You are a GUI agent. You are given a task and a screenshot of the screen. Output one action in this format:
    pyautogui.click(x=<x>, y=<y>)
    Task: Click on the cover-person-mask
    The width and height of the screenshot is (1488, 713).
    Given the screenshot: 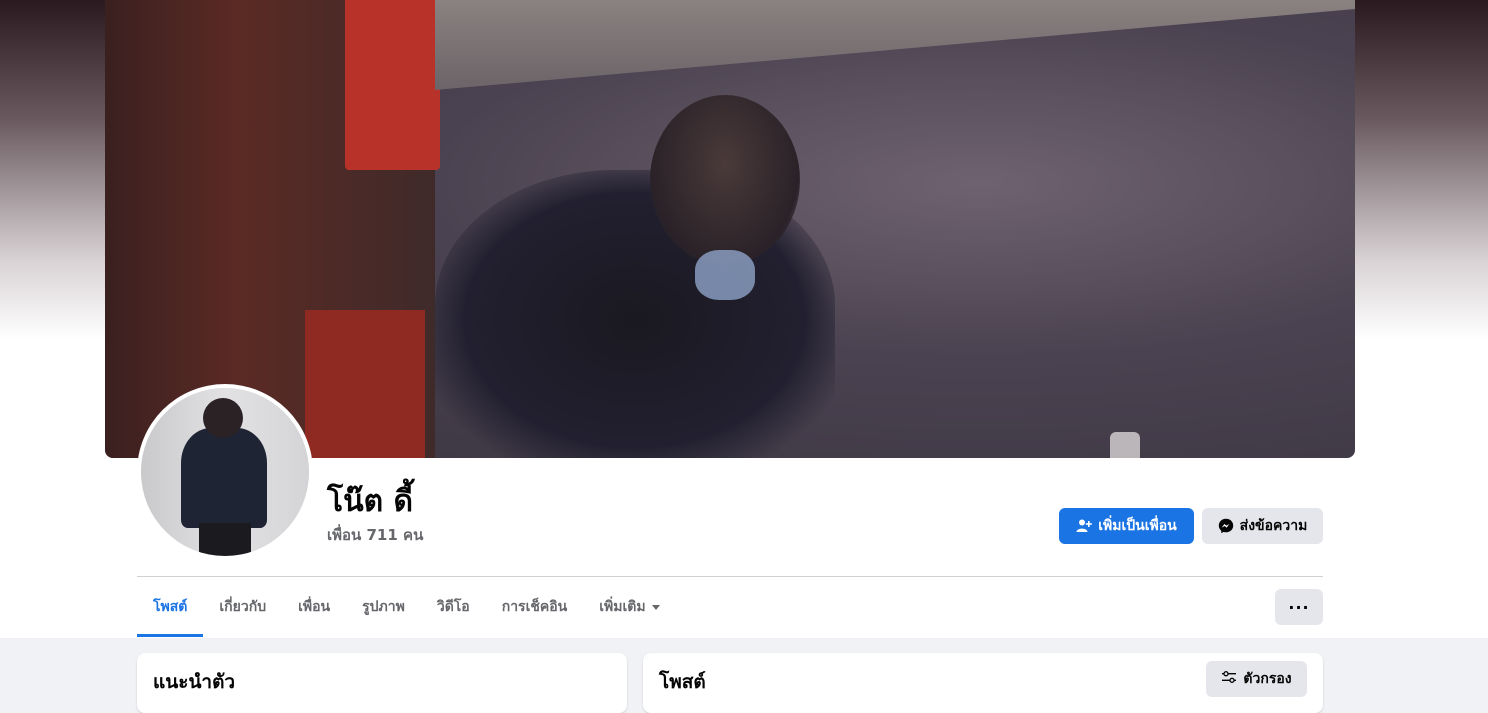 What is the action you would take?
    pyautogui.click(x=725, y=275)
    